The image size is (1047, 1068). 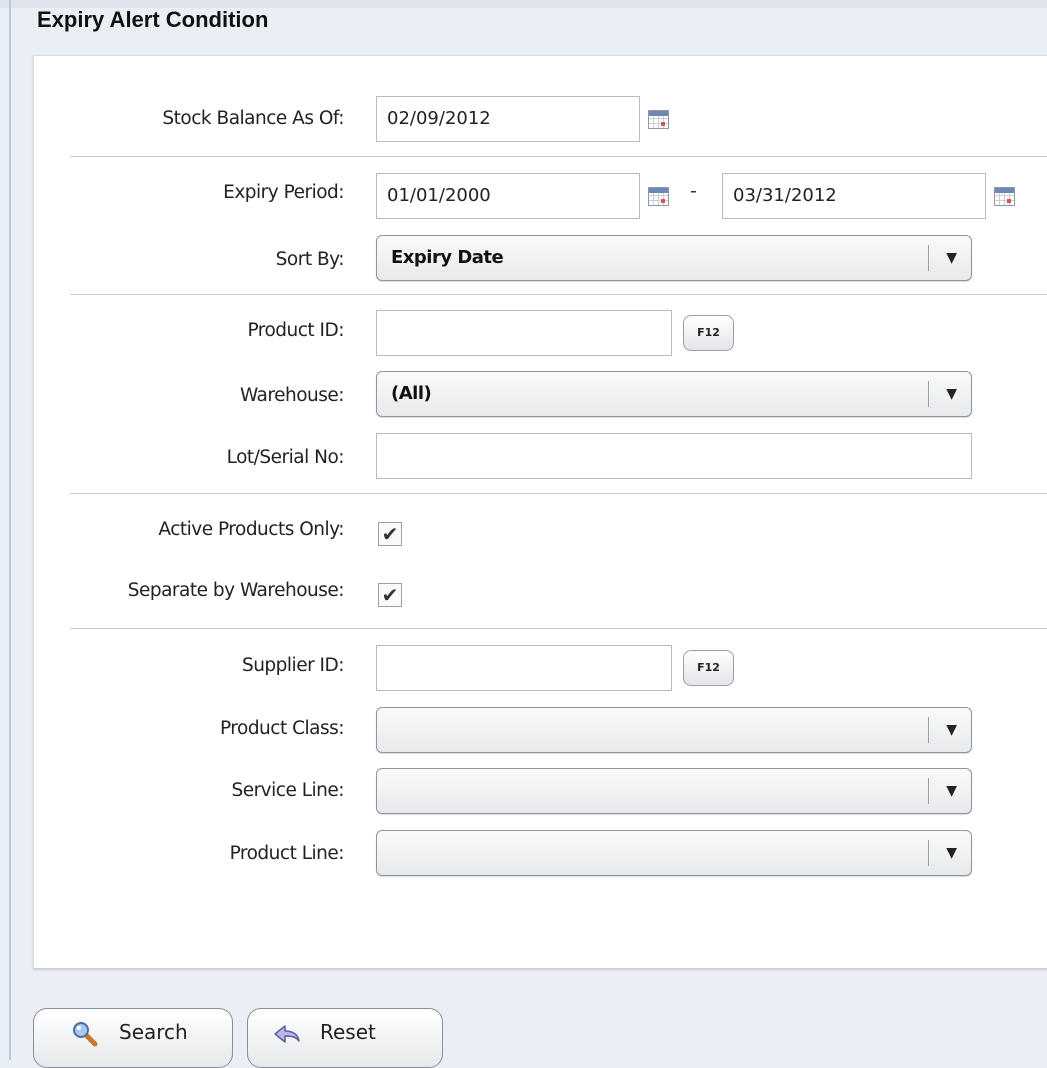 I want to click on search-icon, so click(x=85, y=1036).